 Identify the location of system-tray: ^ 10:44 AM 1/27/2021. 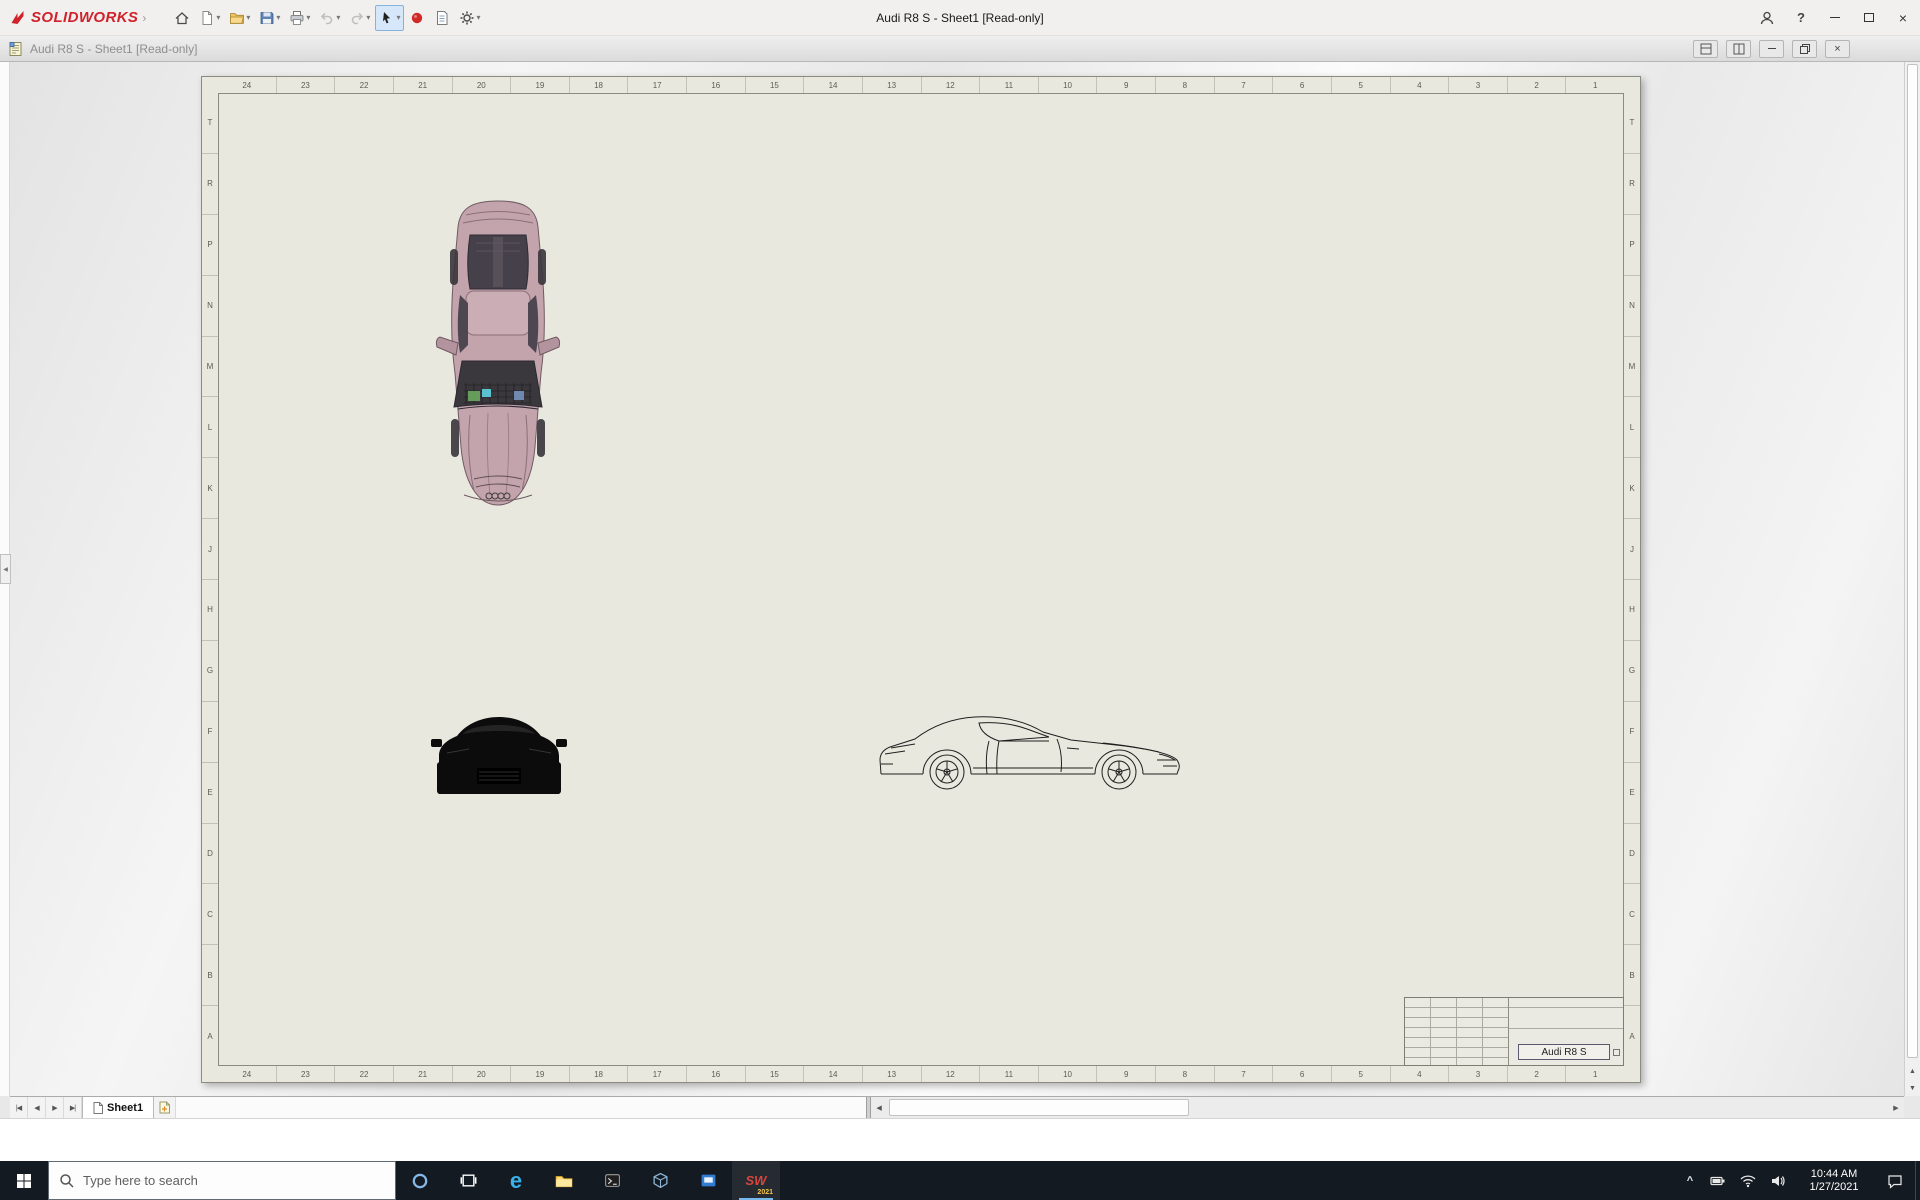
(1798, 1180).